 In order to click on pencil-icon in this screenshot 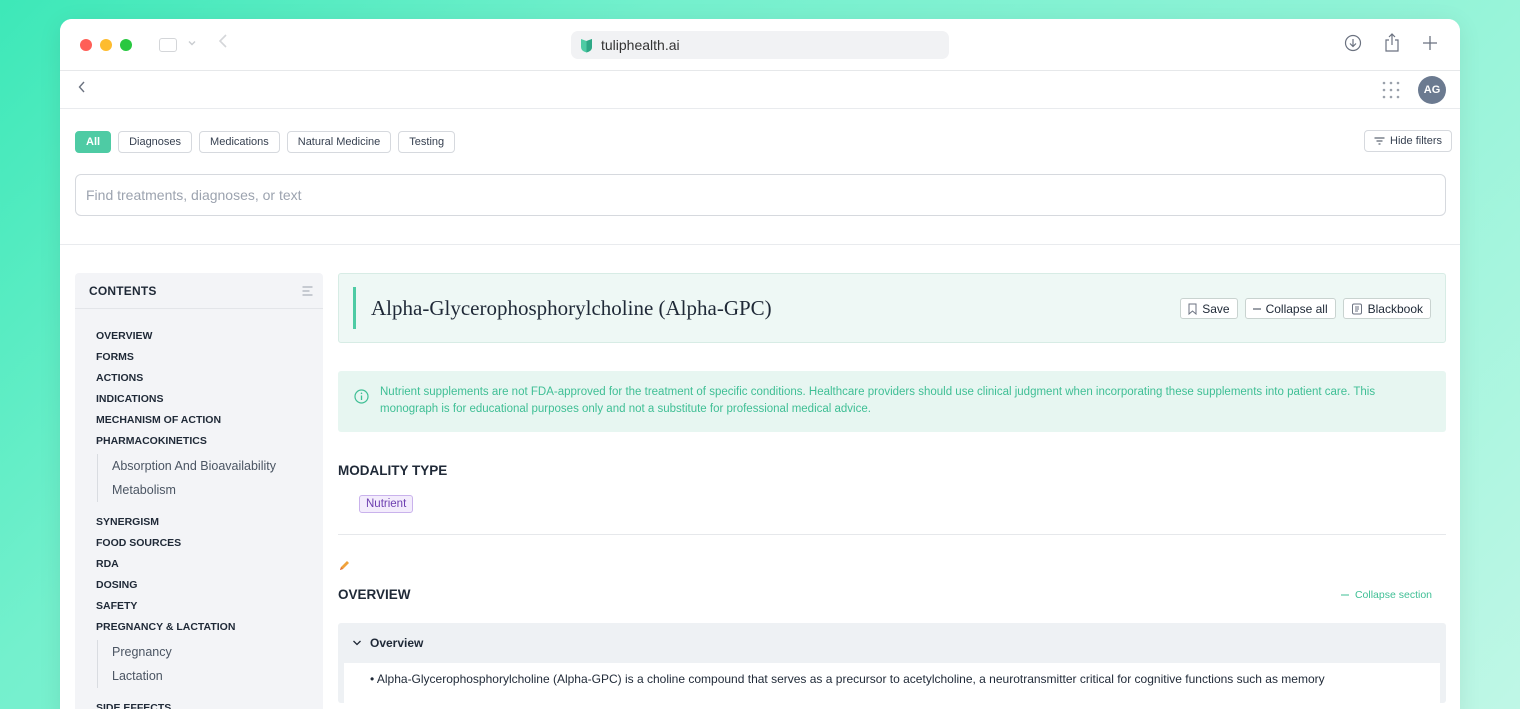, I will do `click(344, 565)`.